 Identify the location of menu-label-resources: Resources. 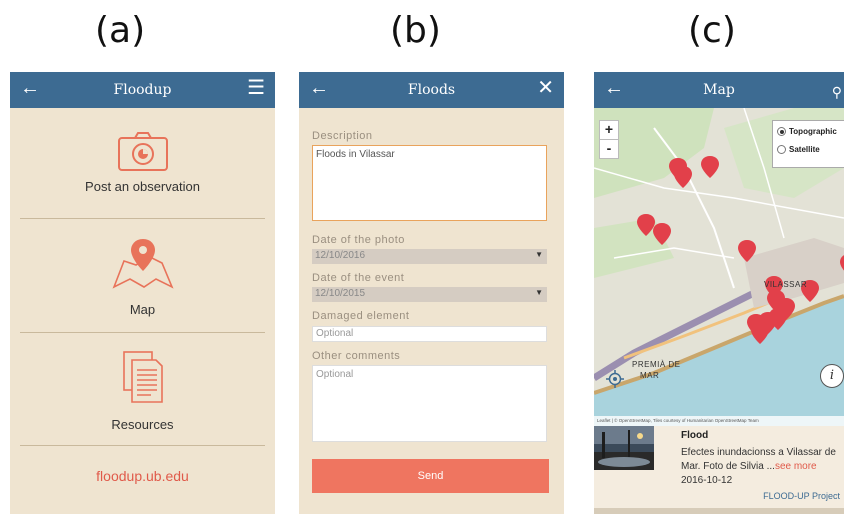
(142, 424).